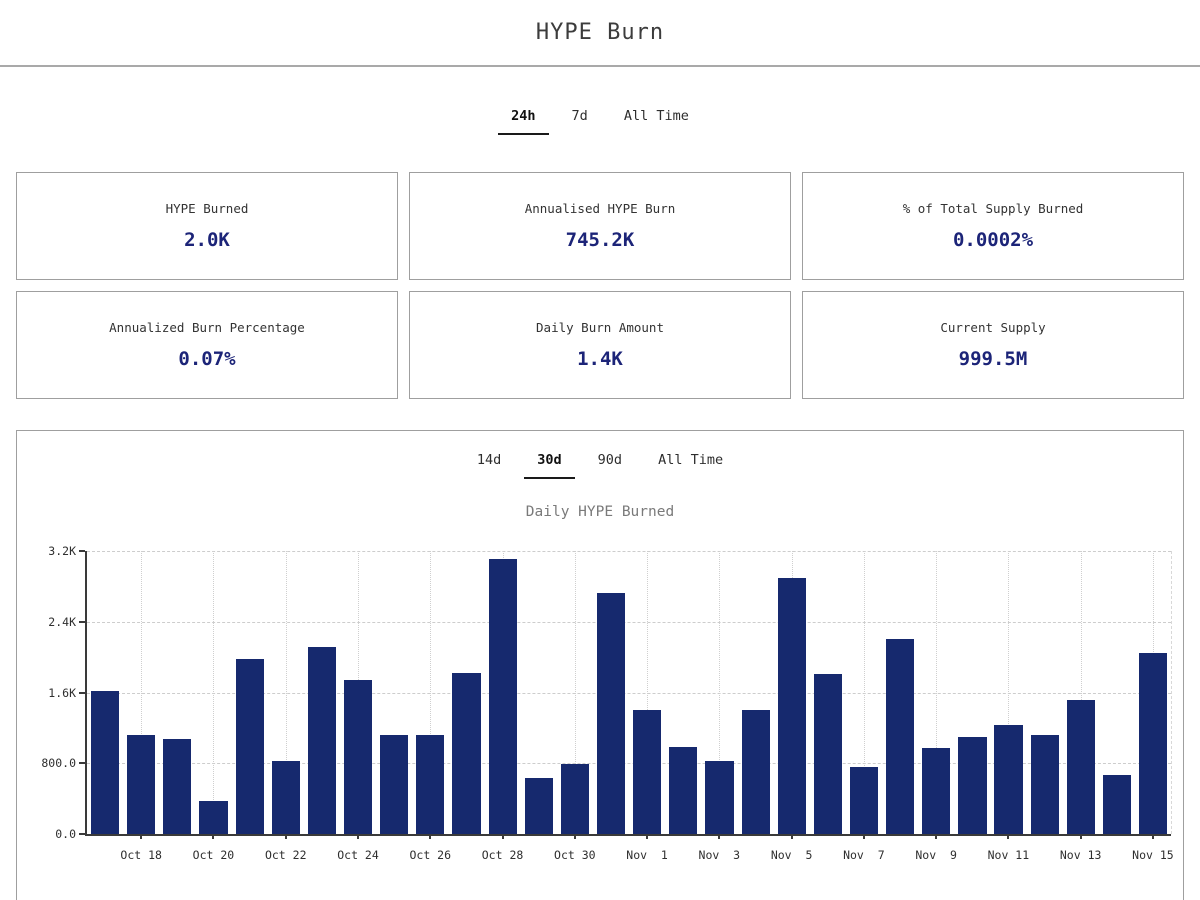 This screenshot has height=900, width=1200. Describe the element at coordinates (936, 855) in the screenshot. I see `x-axis-label: Nov 9` at that location.